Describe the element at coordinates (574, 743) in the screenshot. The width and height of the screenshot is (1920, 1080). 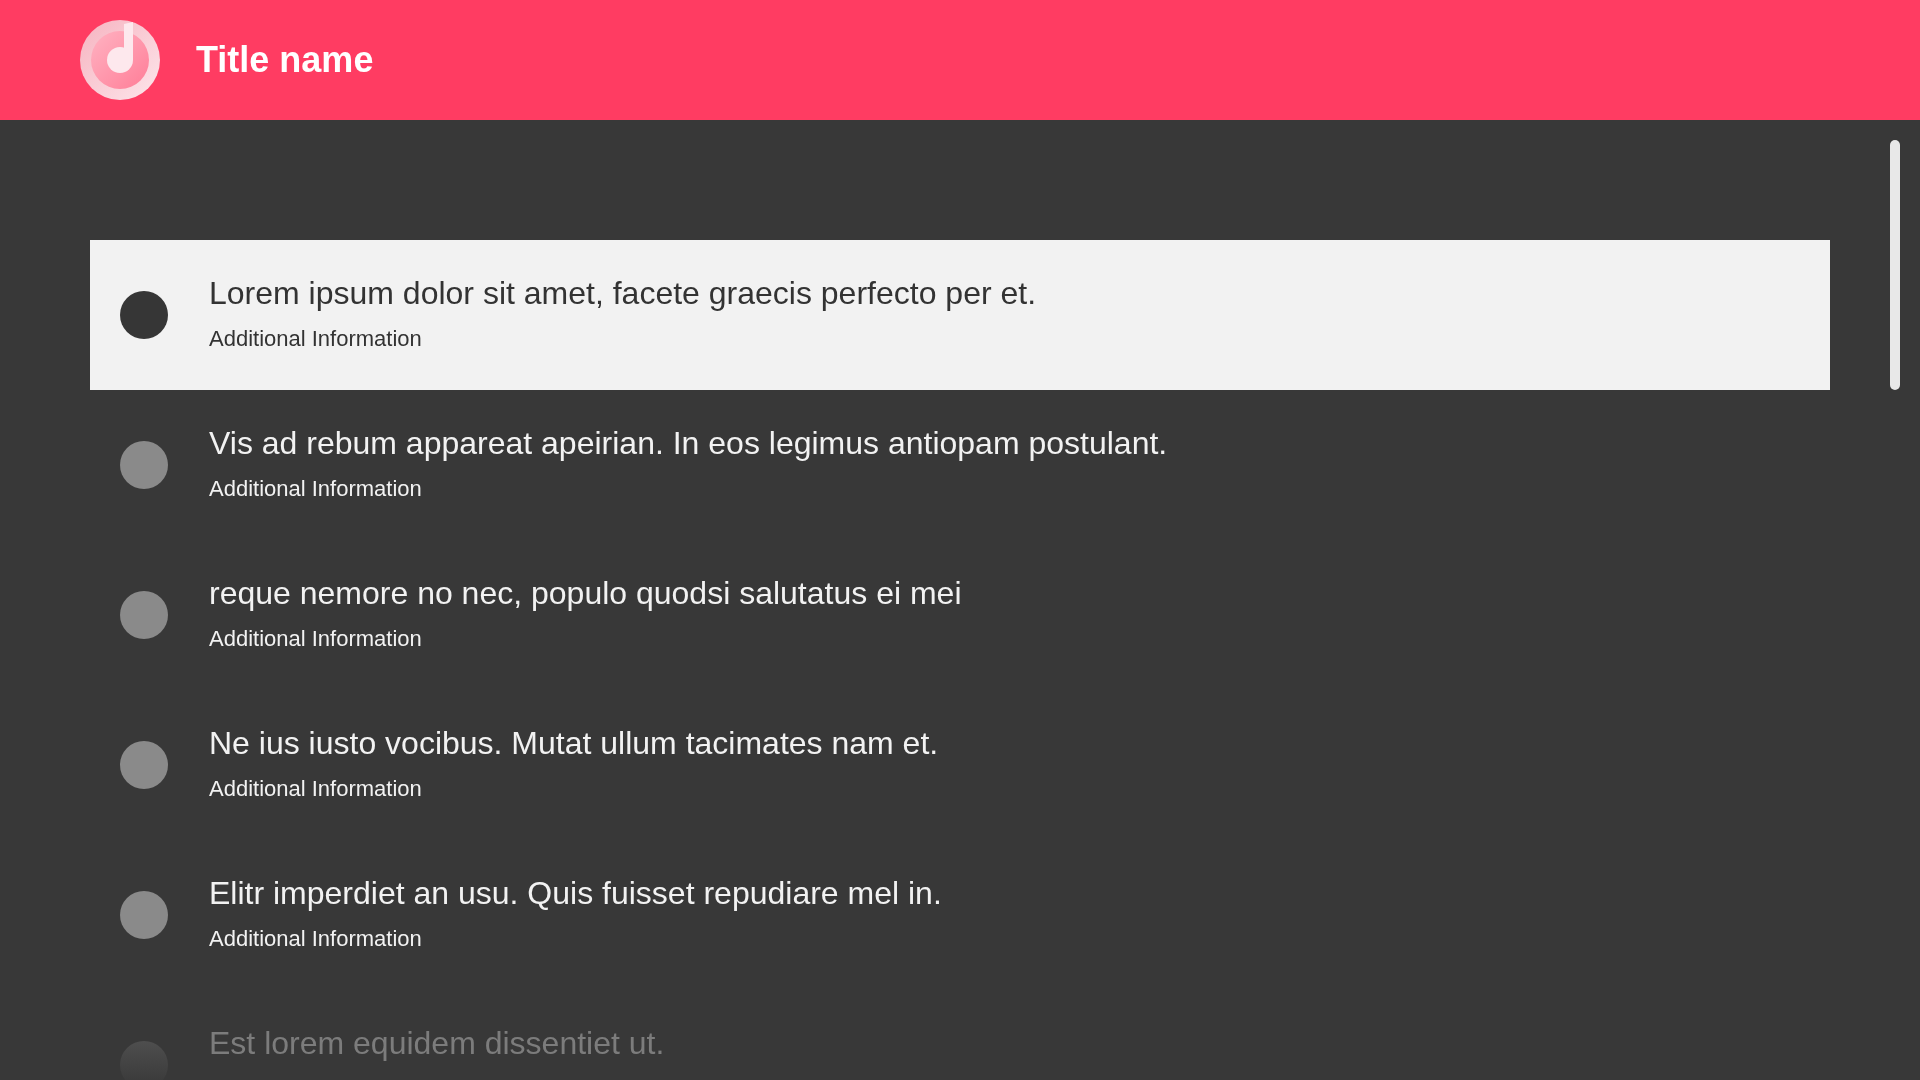
I see `item-title: Ne ius iusto vocibus. Mutat ullum tacimates nam et.` at that location.